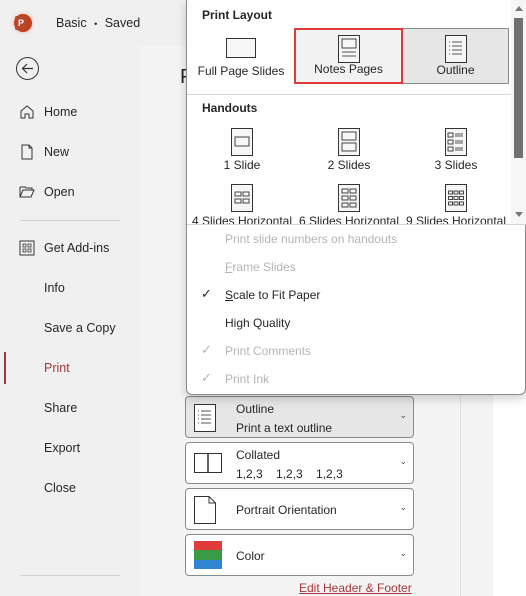 This screenshot has height=596, width=526. I want to click on nav-divider-bottom, so click(70, 575).